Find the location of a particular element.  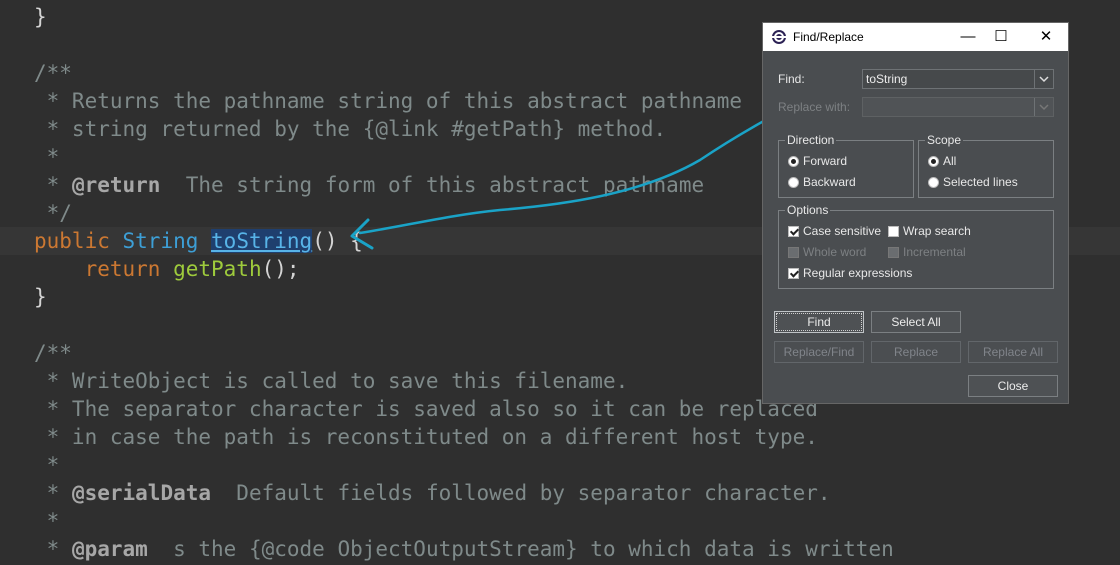

wrap-search-label: Wrap search is located at coordinates (937, 231).